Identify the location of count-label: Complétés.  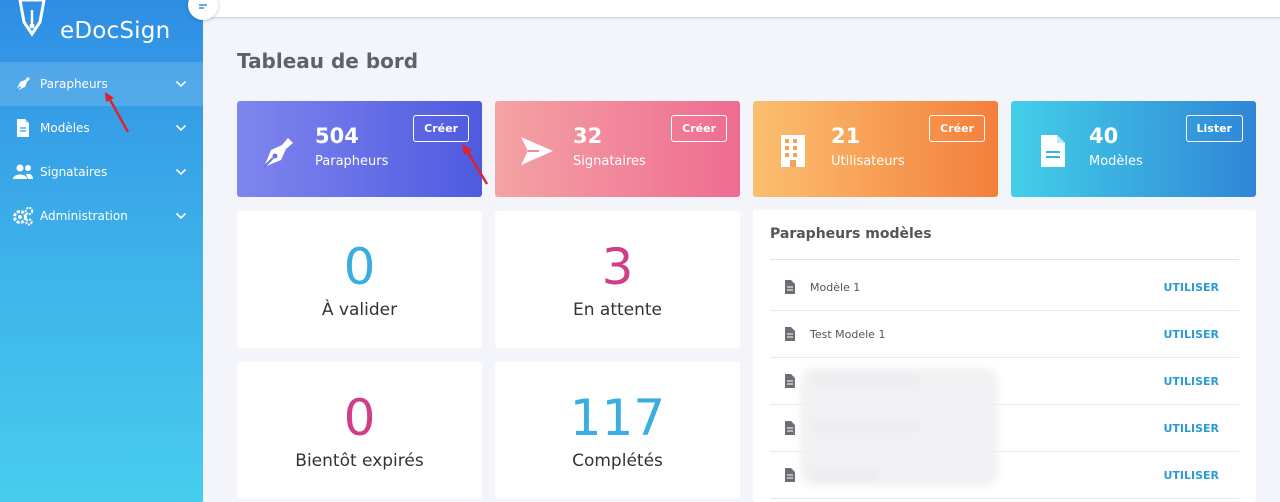
(617, 461).